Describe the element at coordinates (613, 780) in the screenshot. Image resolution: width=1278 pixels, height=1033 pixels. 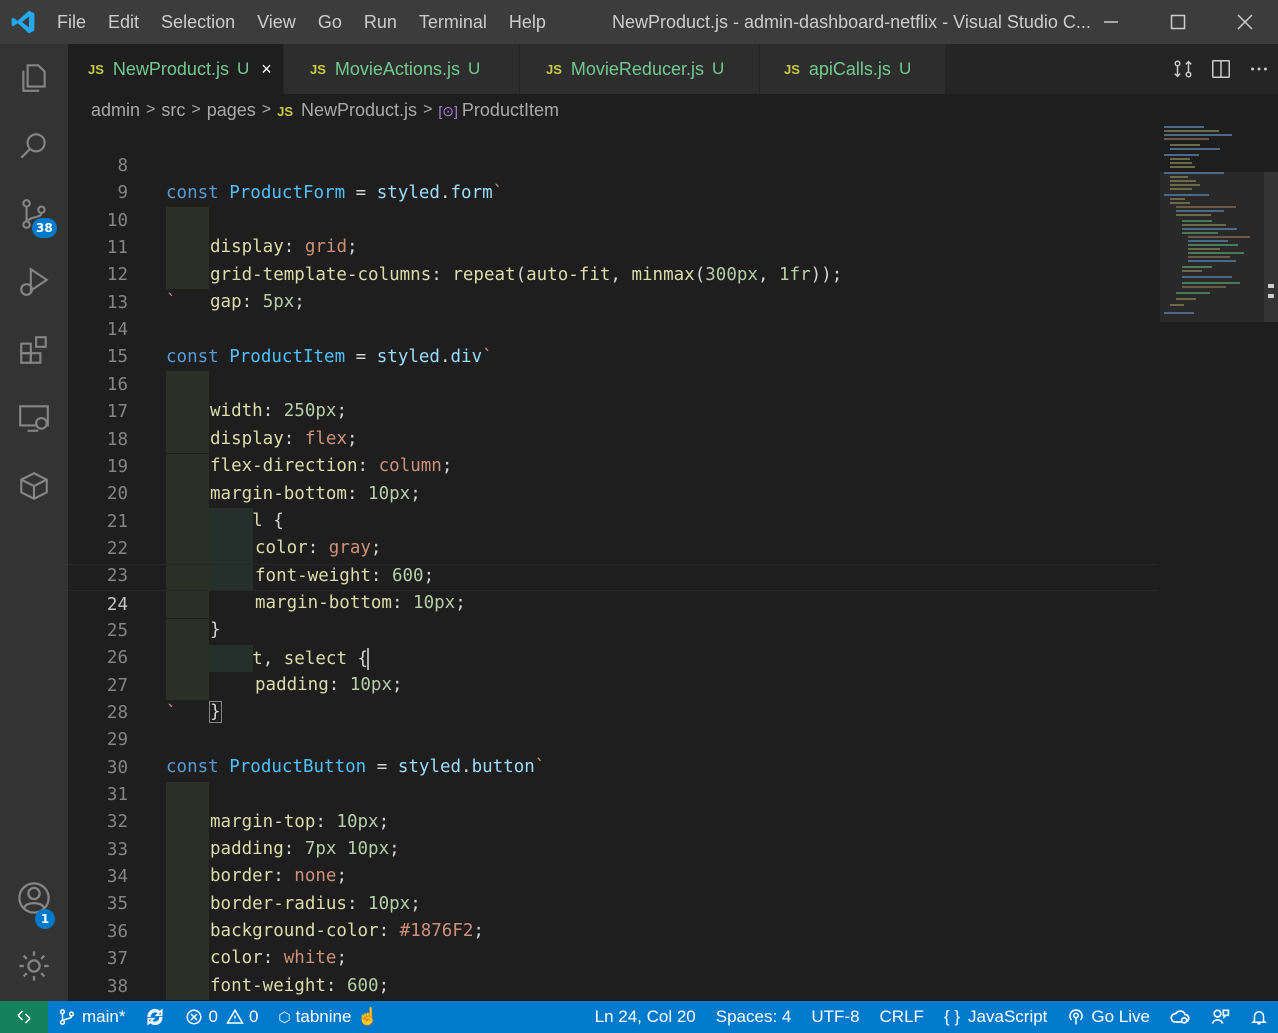
I see `code-line: 30 margin-top: 10px;` at that location.